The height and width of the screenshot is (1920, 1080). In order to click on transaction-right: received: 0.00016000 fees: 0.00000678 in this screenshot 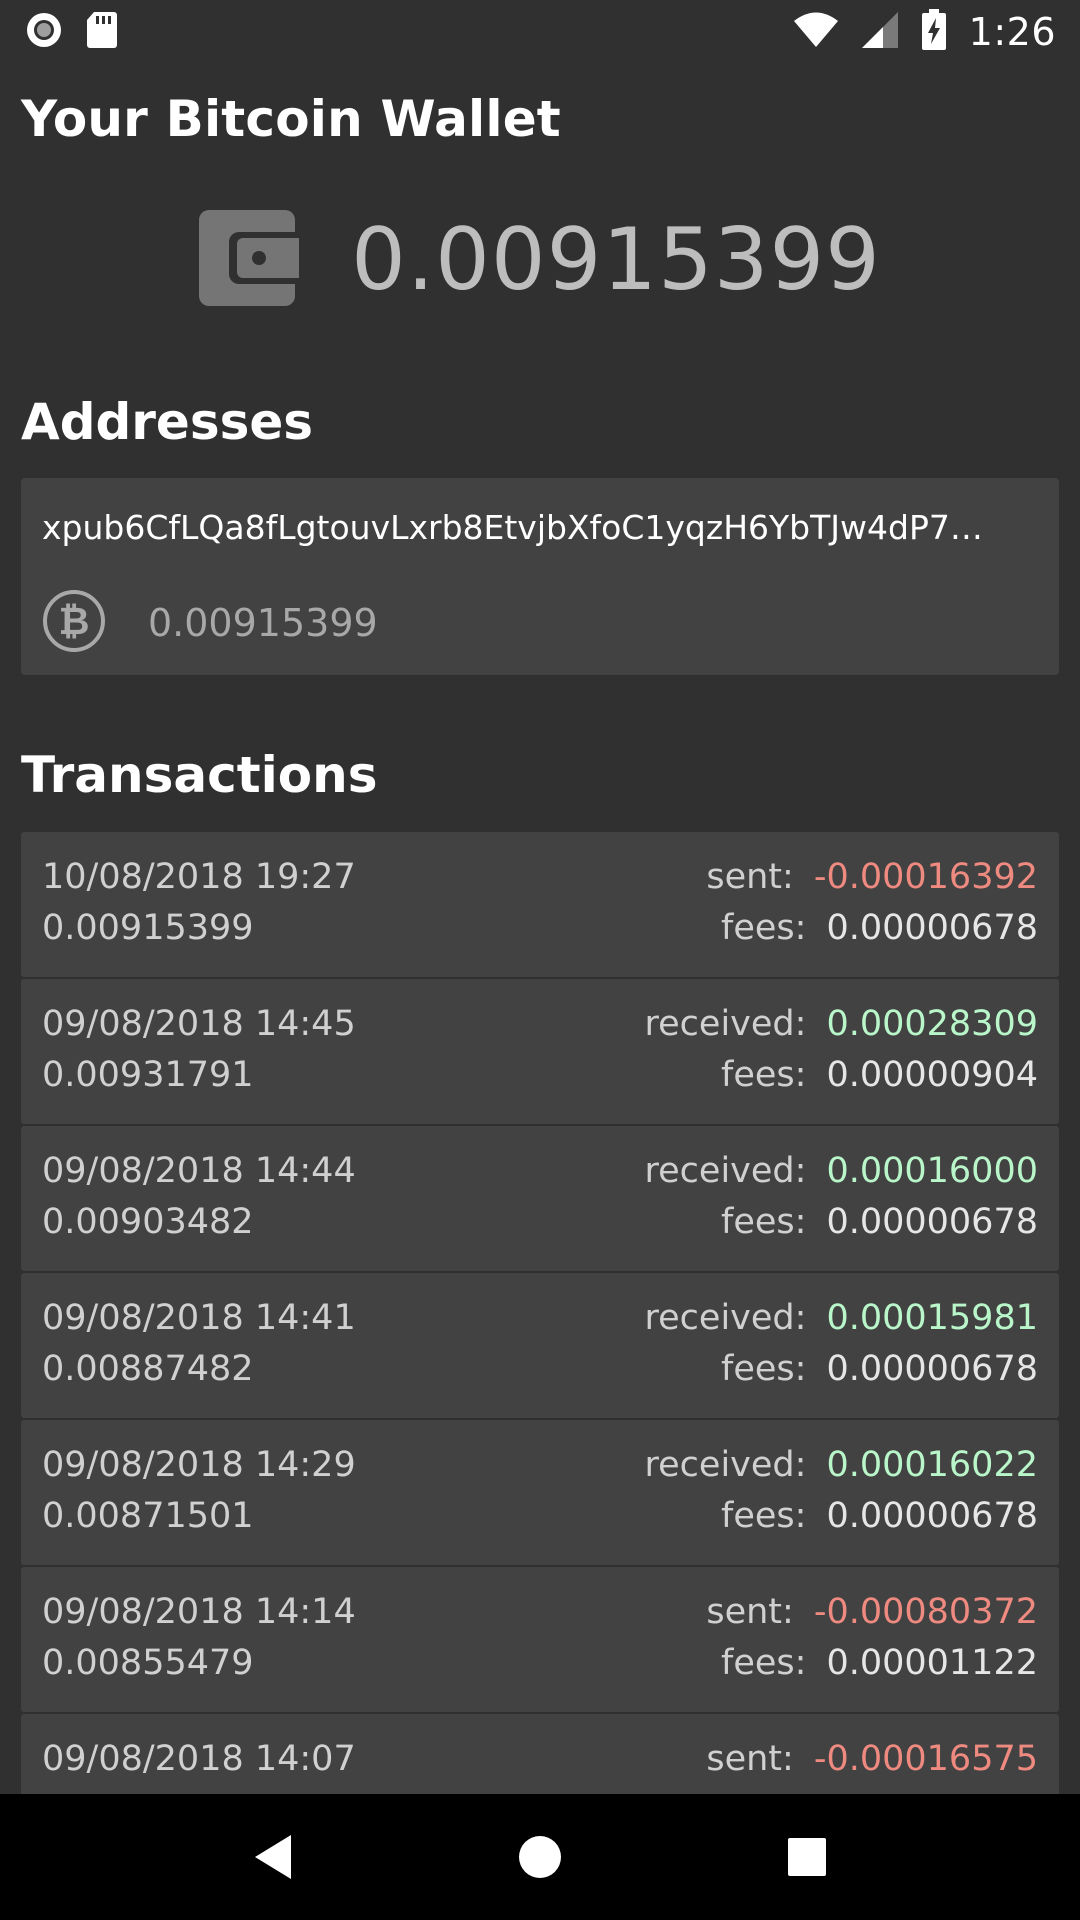, I will do `click(841, 1197)`.